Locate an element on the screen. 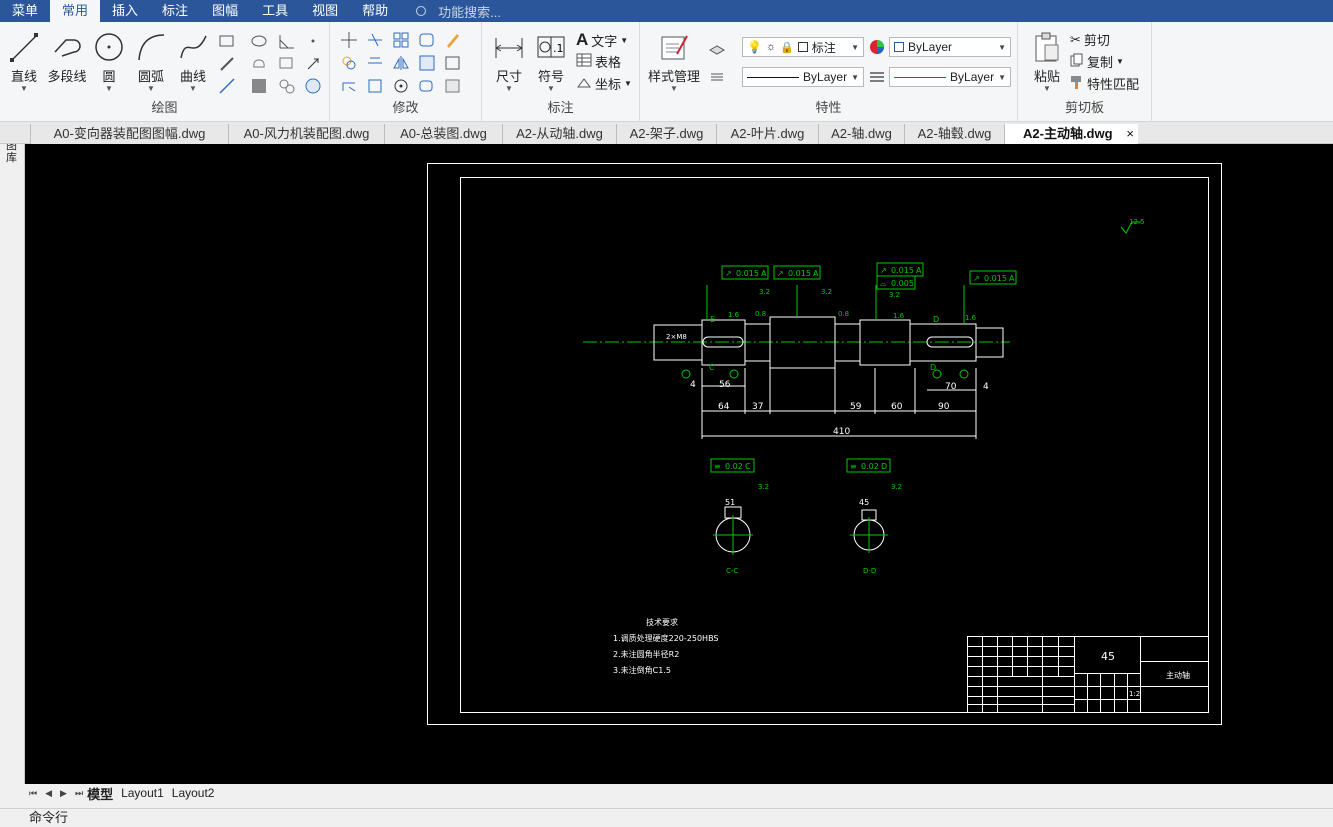 Image resolution: width=1333 pixels, height=827 pixels. first-layout-icon: ⏮ is located at coordinates (33, 793).